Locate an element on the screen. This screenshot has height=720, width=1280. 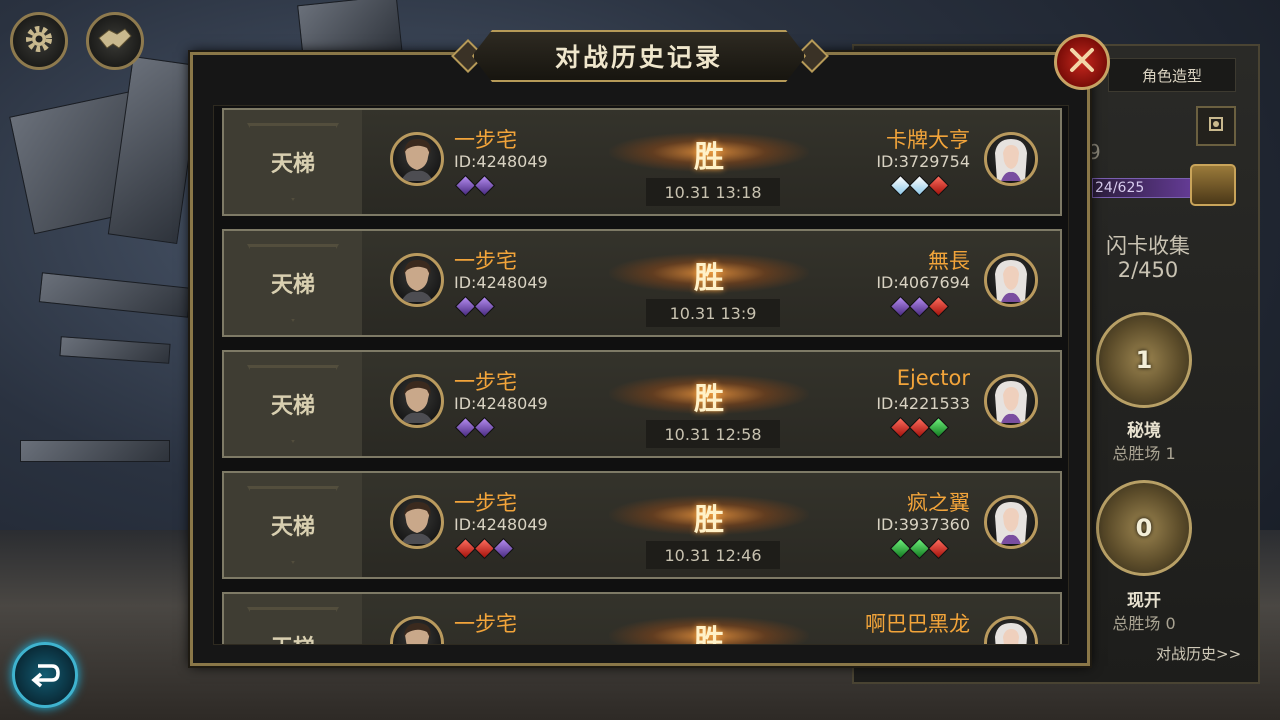
close-button is located at coordinates (1082, 62).